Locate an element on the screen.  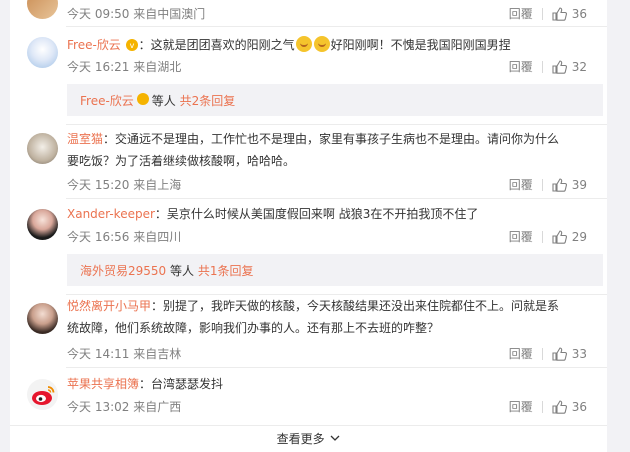
comment-body: ：台湾瑟瑟发抖 is located at coordinates (181, 384).